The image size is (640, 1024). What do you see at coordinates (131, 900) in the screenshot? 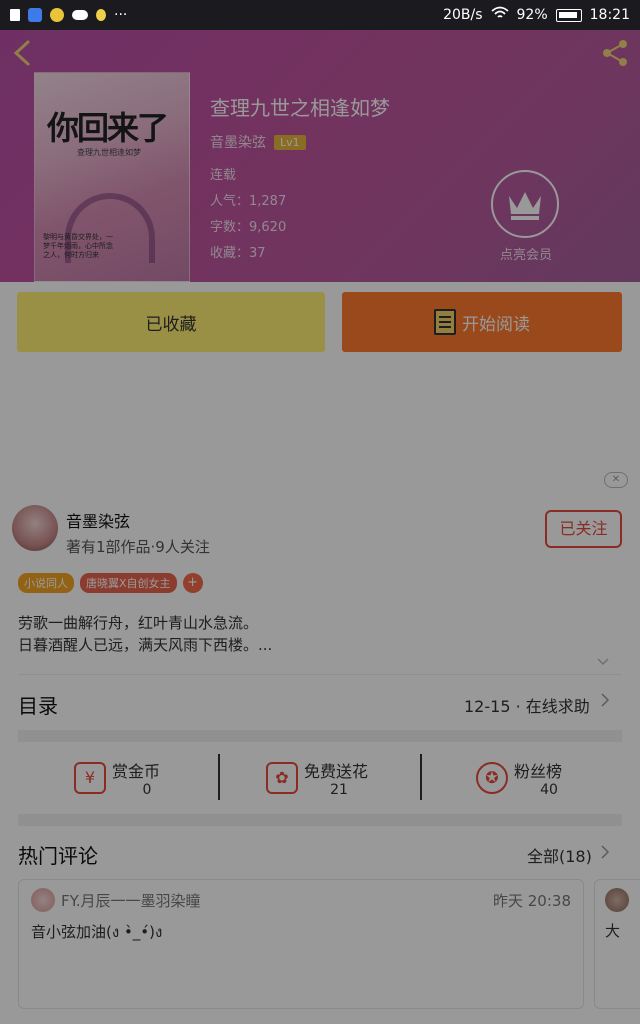
I see `commenter-name: FY.月辰一一墨羽染瞳` at bounding box center [131, 900].